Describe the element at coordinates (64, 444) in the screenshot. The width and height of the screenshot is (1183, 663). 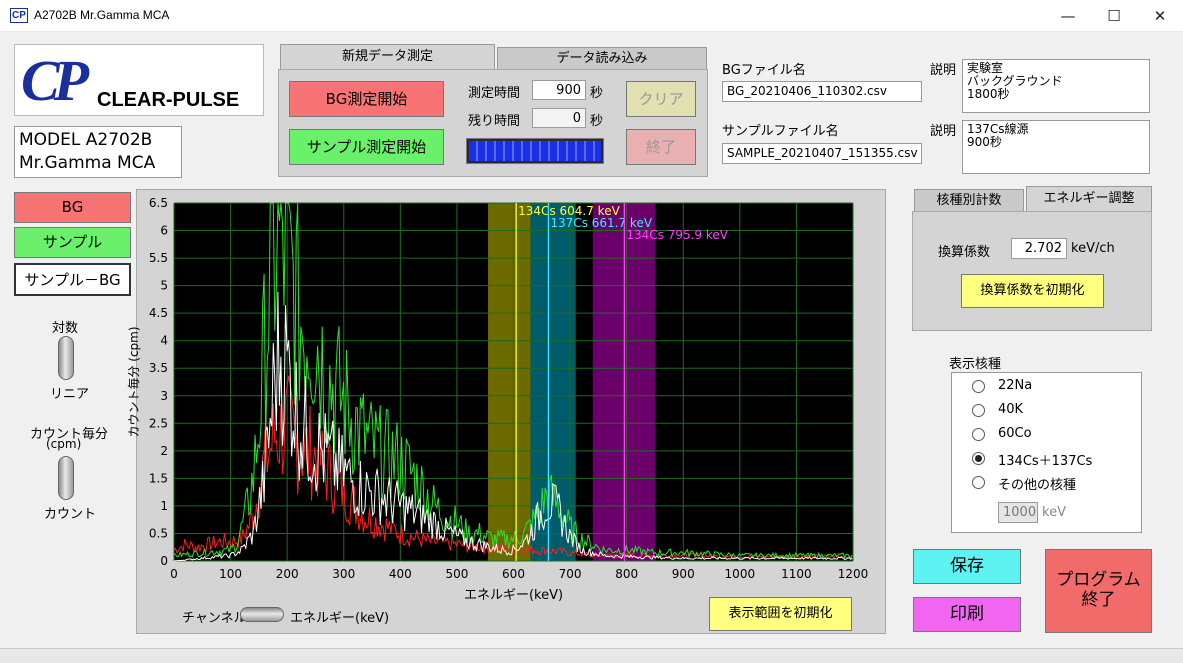
I see `cpm-sub-label: (cpm)` at that location.